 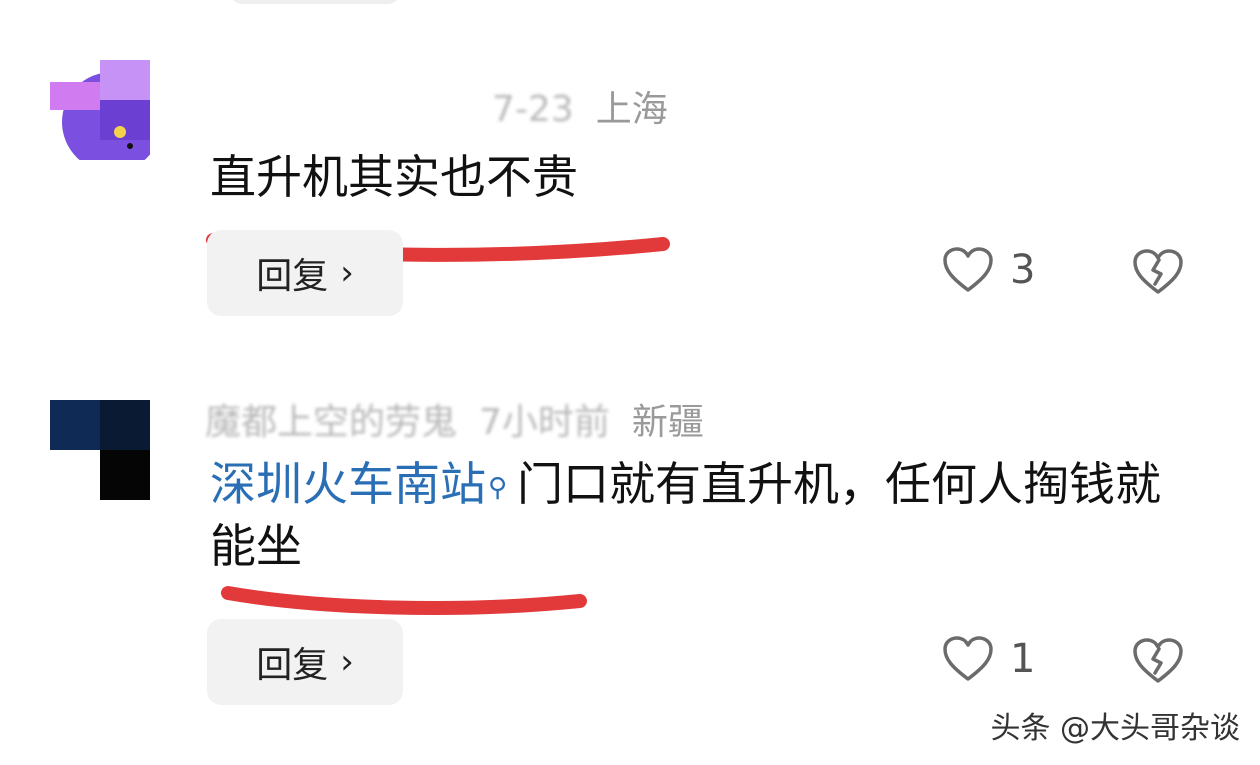 I want to click on like-button: 1, so click(x=988, y=659).